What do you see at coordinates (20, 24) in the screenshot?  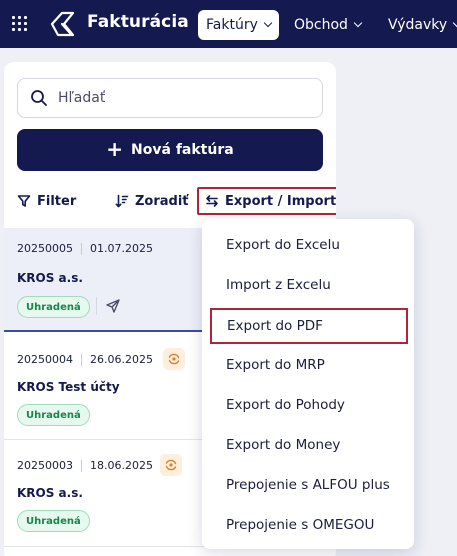 I see `apps-grid-icon` at bounding box center [20, 24].